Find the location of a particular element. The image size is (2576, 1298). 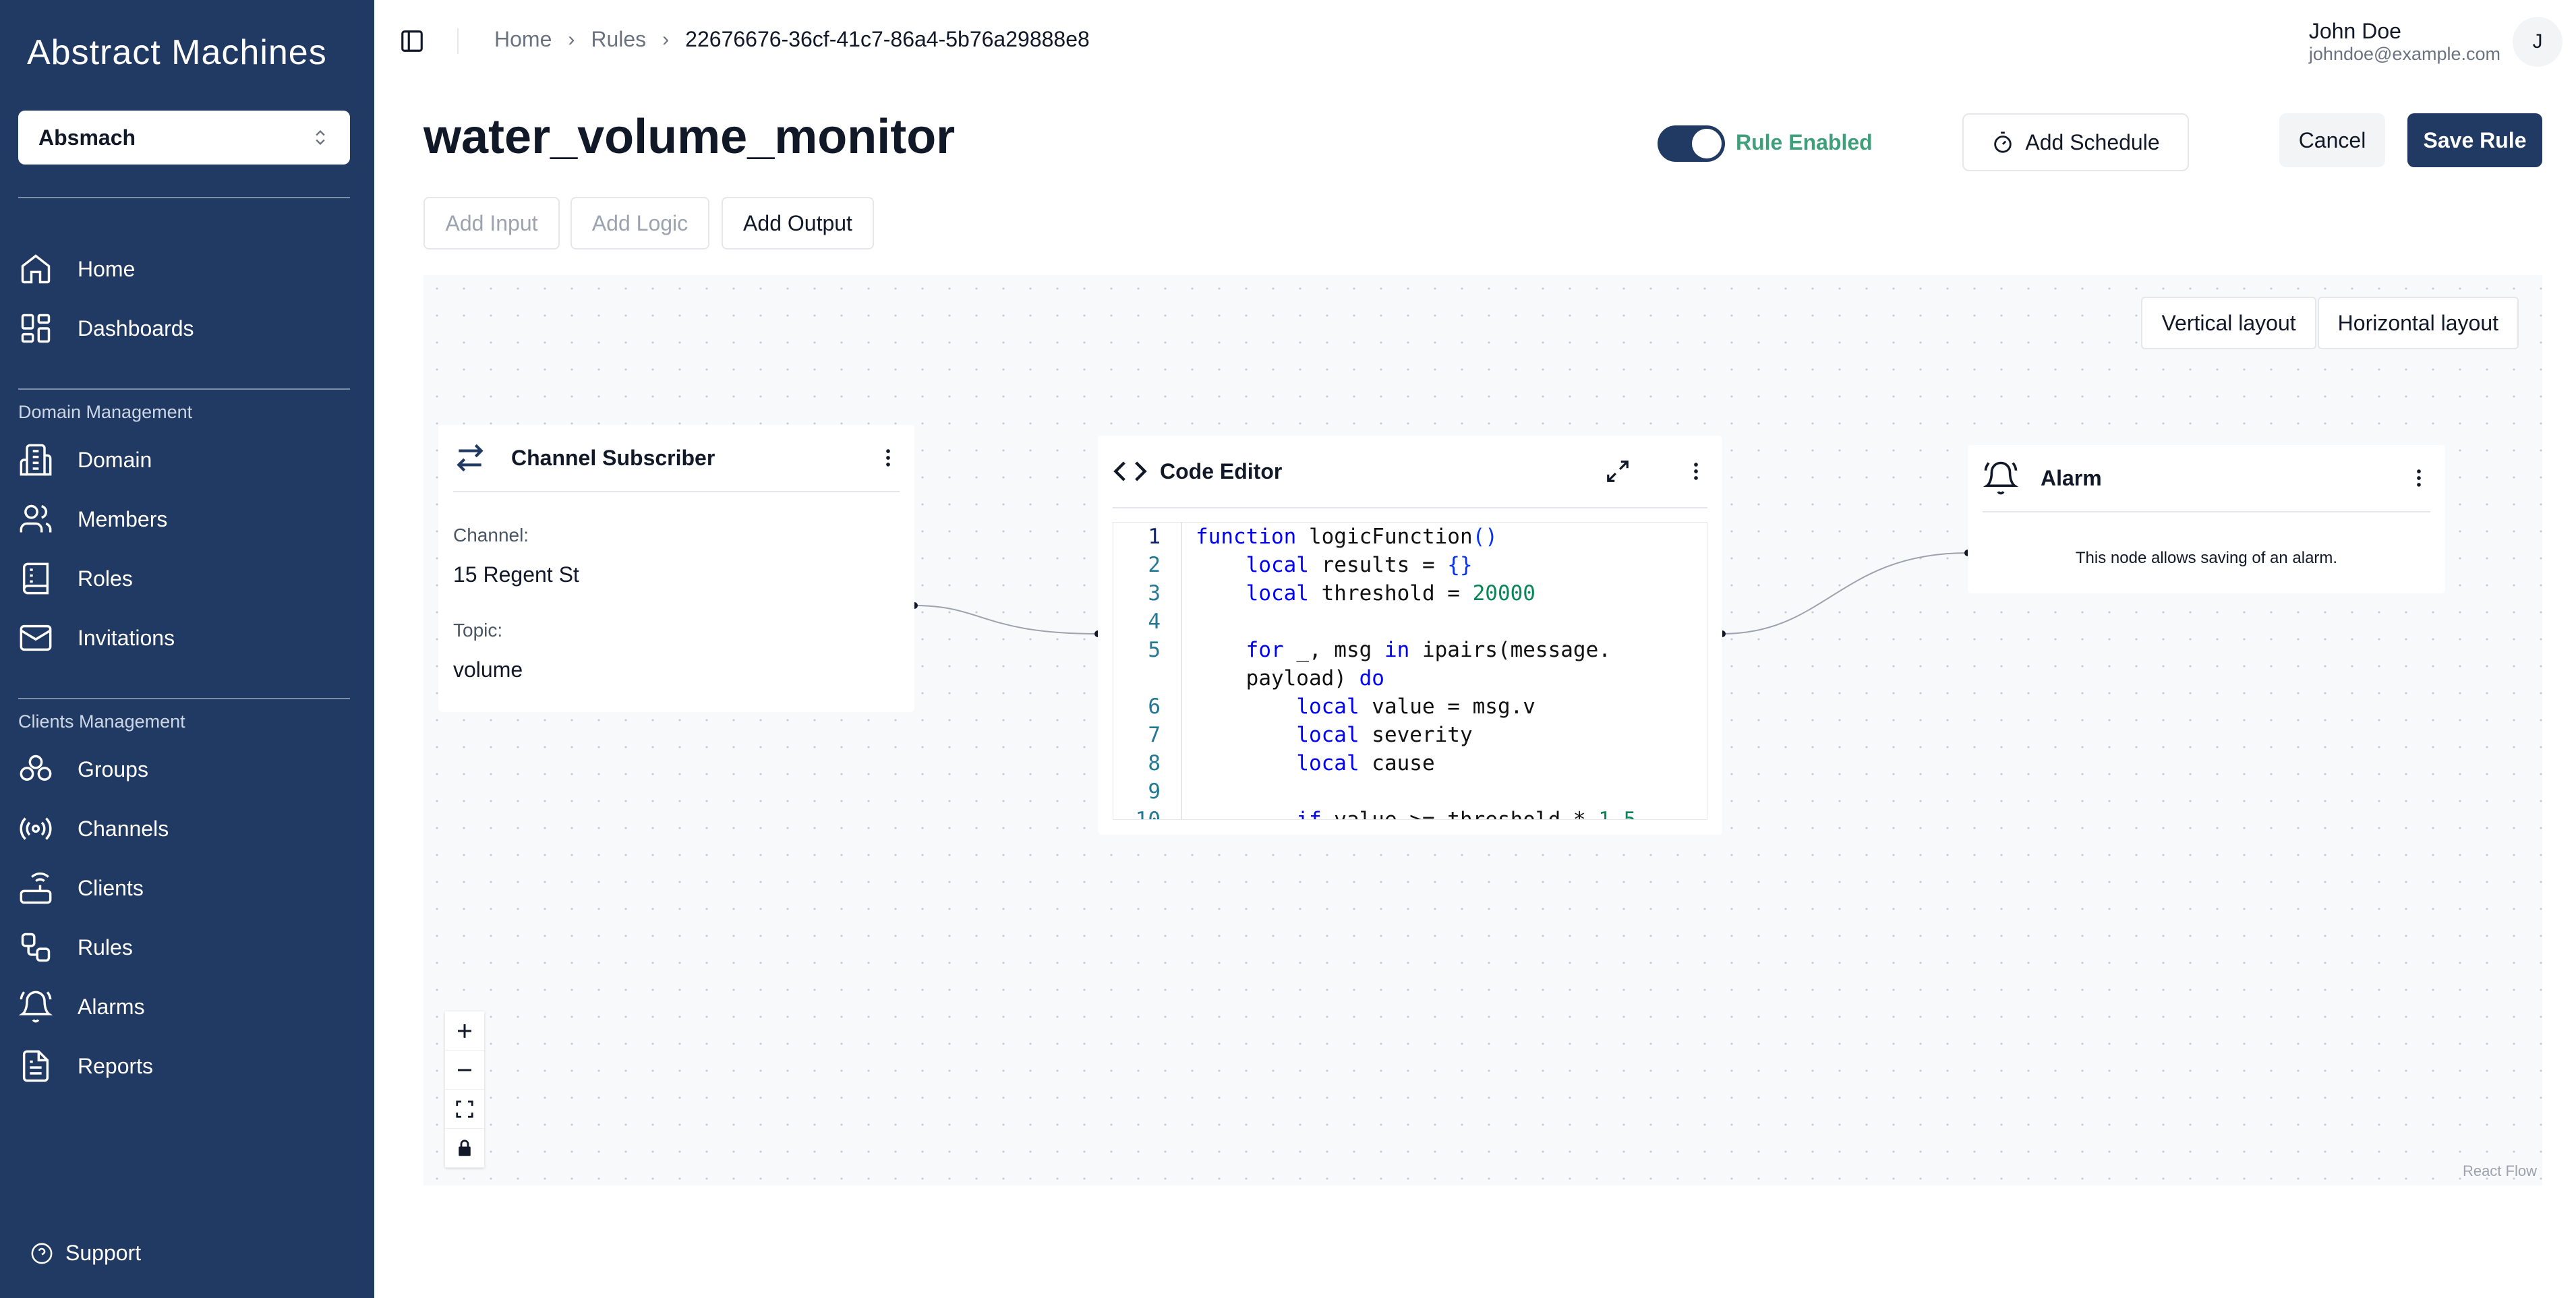

add-schedule-button: Add Schedule is located at coordinates (2075, 142).